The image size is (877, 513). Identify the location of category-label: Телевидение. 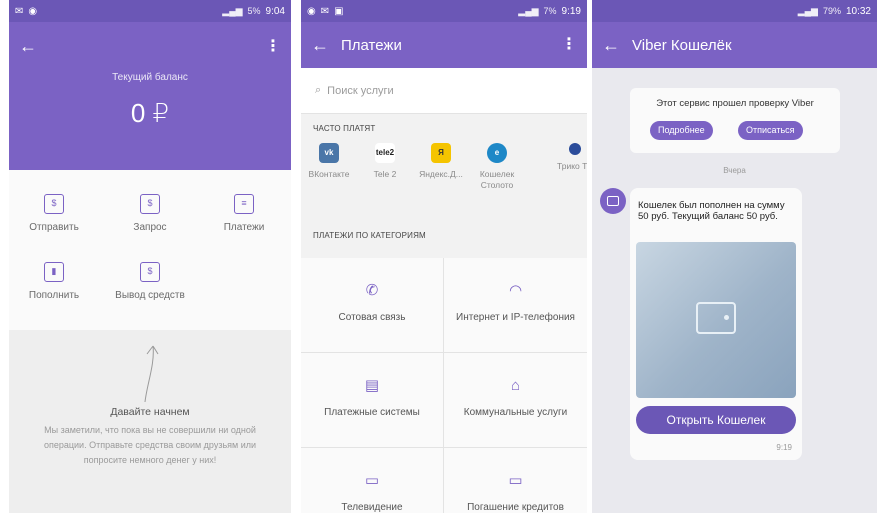
(372, 507).